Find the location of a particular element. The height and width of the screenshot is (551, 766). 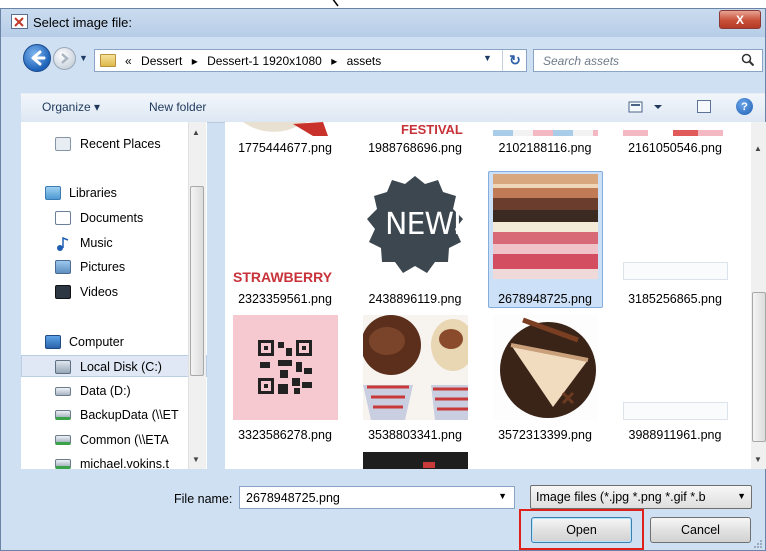

nav-item-common: Common (\\ETA is located at coordinates (114, 440).